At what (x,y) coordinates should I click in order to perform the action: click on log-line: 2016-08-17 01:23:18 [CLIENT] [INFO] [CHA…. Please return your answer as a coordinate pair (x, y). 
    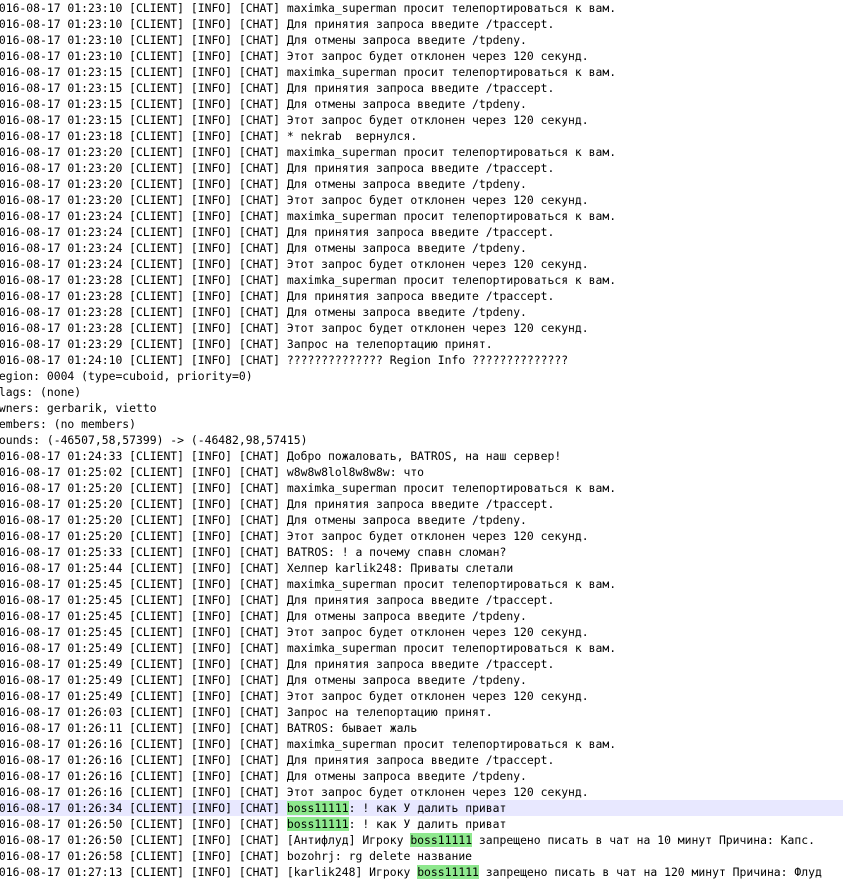
    Looking at the image, I should click on (421, 136).